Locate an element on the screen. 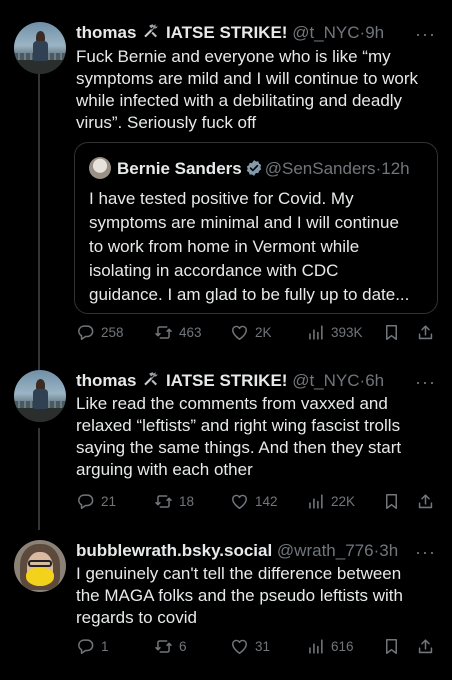 The height and width of the screenshot is (680, 452). repost-count: 6 is located at coordinates (183, 646).